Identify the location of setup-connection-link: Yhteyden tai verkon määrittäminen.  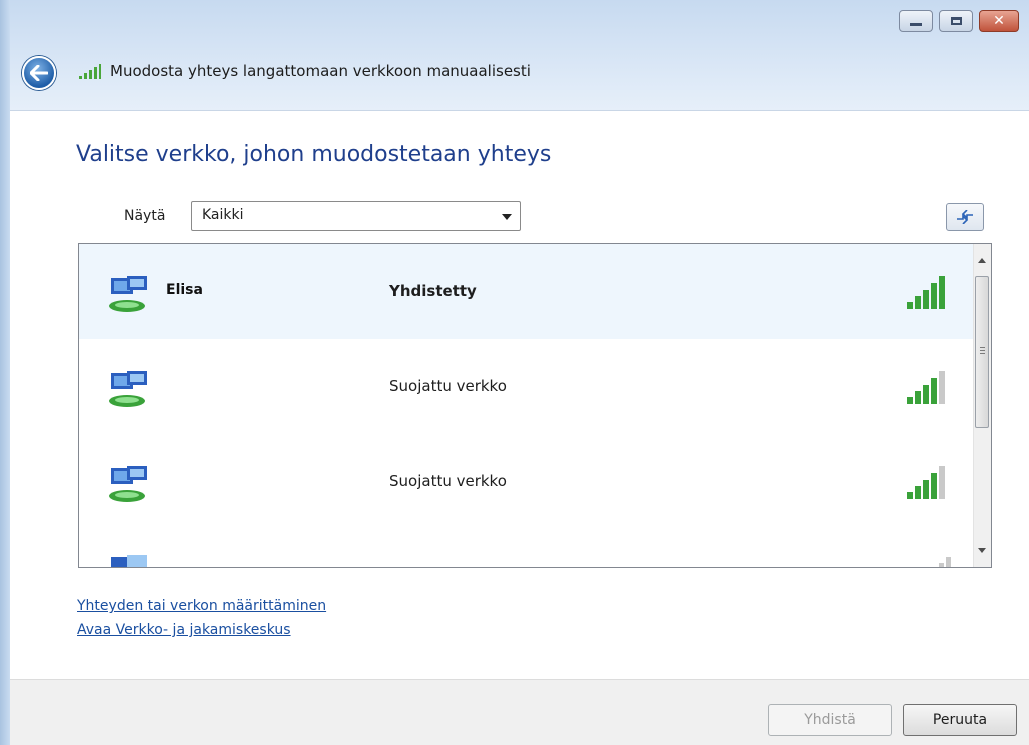
(201, 606).